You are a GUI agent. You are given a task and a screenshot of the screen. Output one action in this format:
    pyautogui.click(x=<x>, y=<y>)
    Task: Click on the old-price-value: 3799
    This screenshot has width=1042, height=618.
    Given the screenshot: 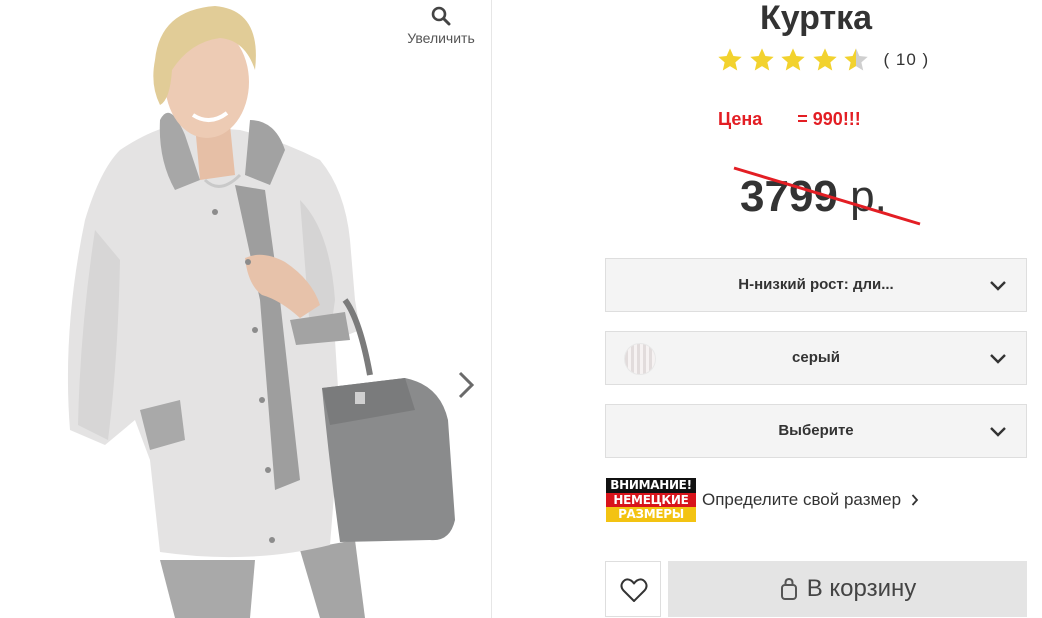 What is the action you would take?
    pyautogui.click(x=789, y=196)
    